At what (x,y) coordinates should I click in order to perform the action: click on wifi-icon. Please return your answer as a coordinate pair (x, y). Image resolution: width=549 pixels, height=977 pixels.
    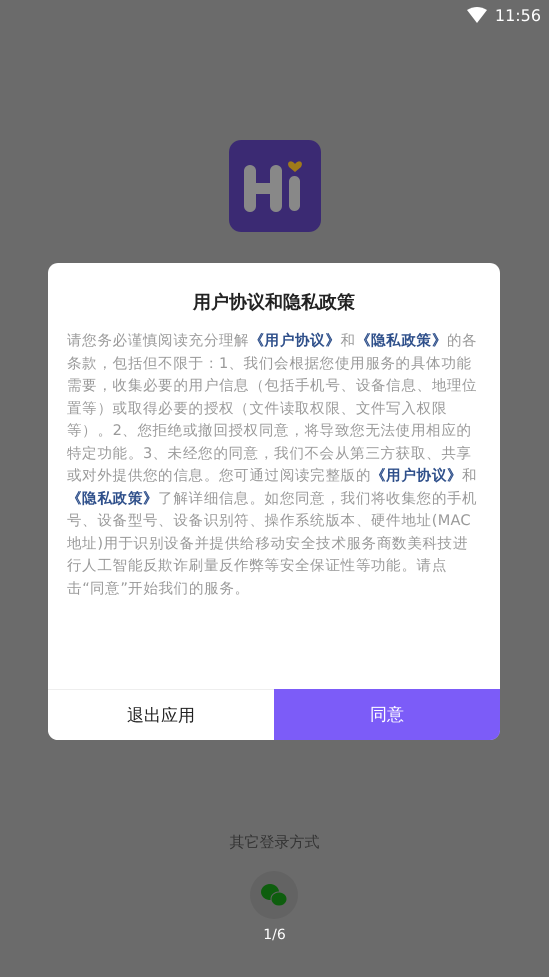
    Looking at the image, I should click on (476, 15).